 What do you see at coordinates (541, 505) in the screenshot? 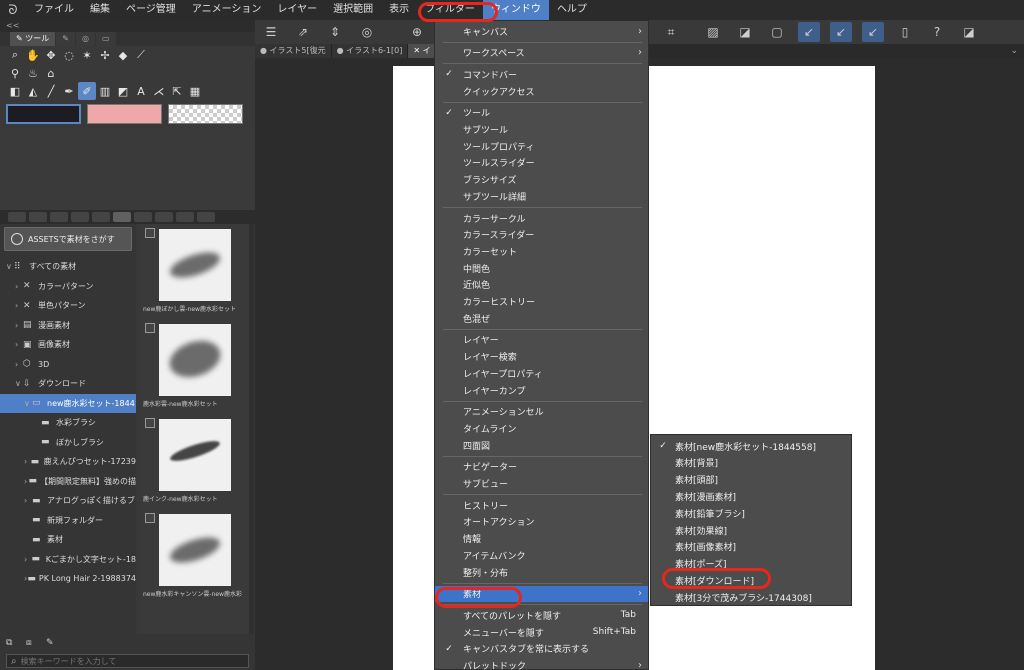
I see `window-menu-item: ヒストリー` at bounding box center [541, 505].